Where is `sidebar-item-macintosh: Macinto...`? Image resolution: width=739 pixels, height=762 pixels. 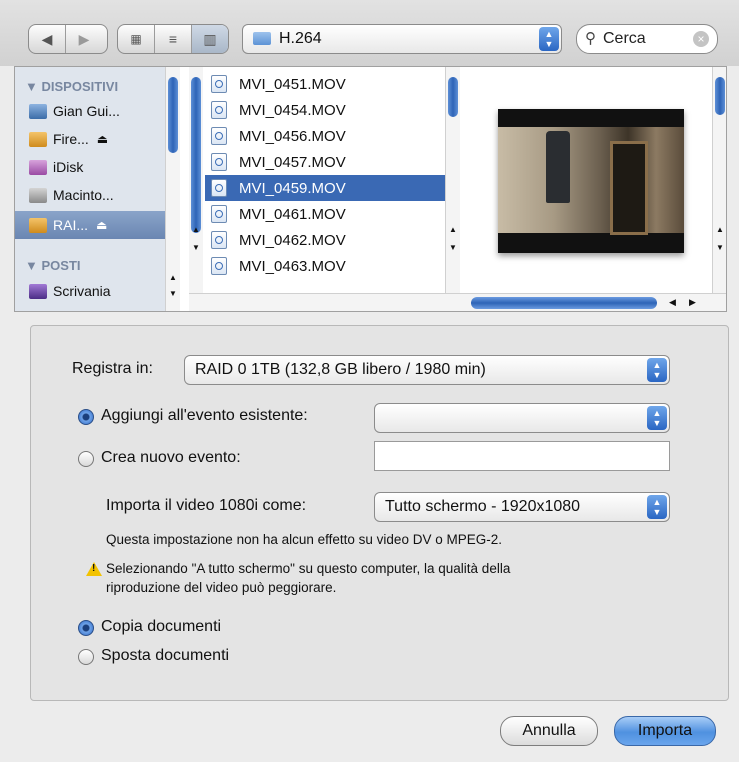
sidebar-item-macintosh: Macinto... is located at coordinates (97, 195).